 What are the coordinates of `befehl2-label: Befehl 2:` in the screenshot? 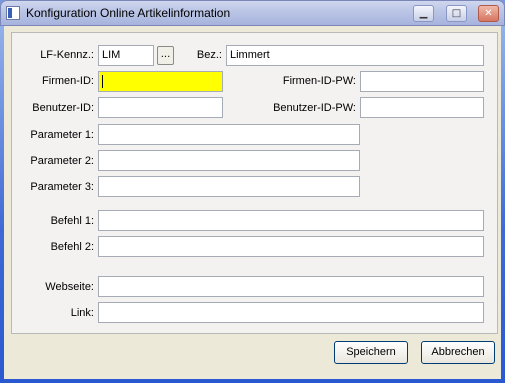 It's located at (72, 247).